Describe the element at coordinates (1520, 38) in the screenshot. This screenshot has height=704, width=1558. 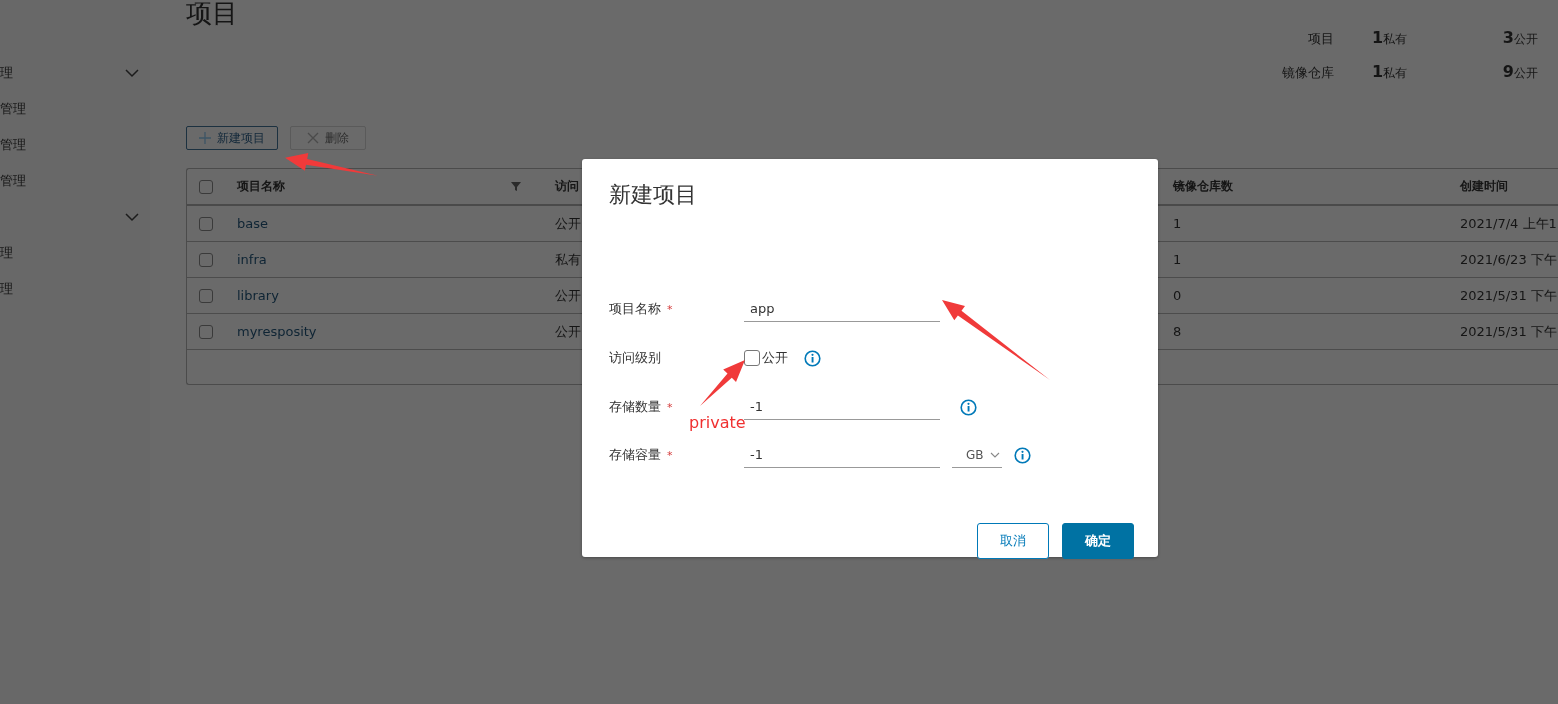
I see `public-count: 3公开` at that location.